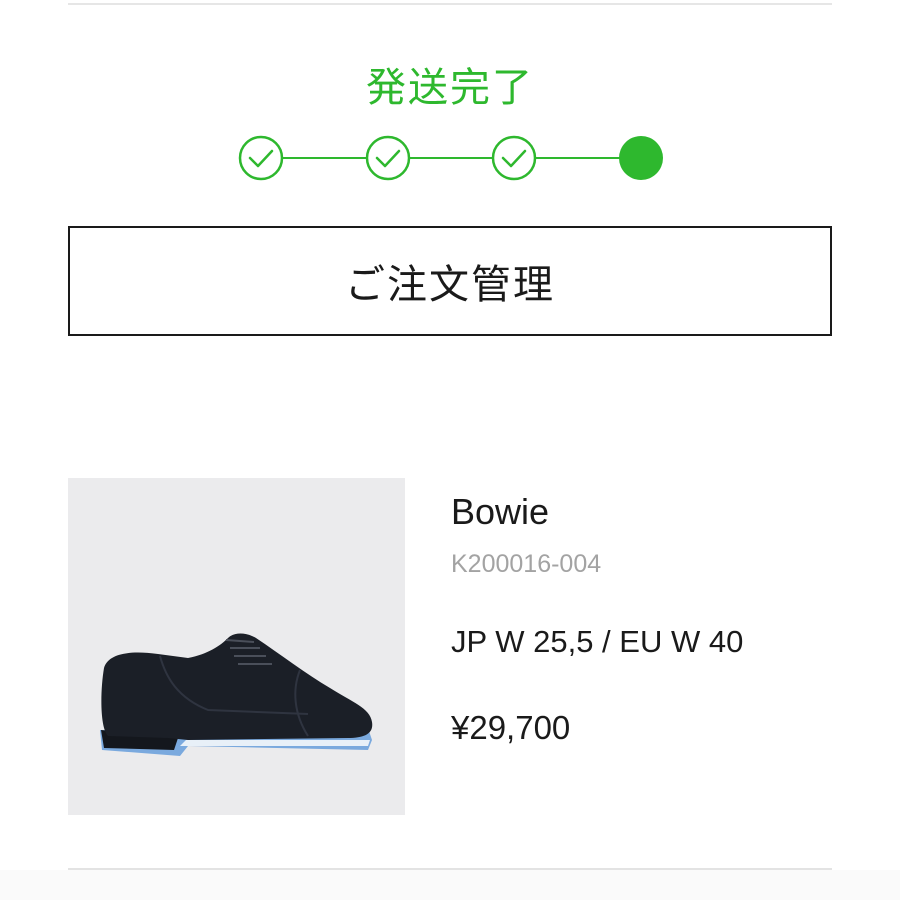  What do you see at coordinates (275, 743) in the screenshot?
I see `shoe-welt` at bounding box center [275, 743].